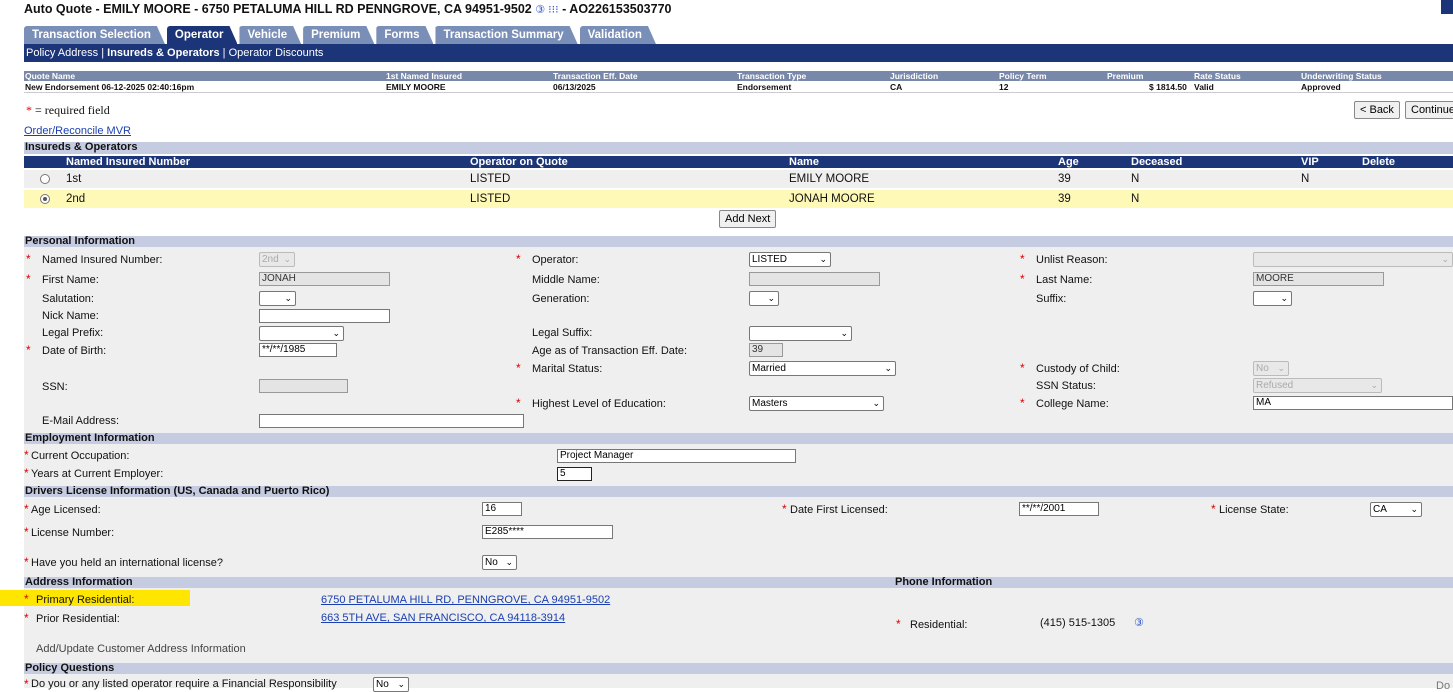 The image size is (1453, 692). Describe the element at coordinates (1396, 509) in the screenshot. I see `license-state-select: CA ⌄` at that location.